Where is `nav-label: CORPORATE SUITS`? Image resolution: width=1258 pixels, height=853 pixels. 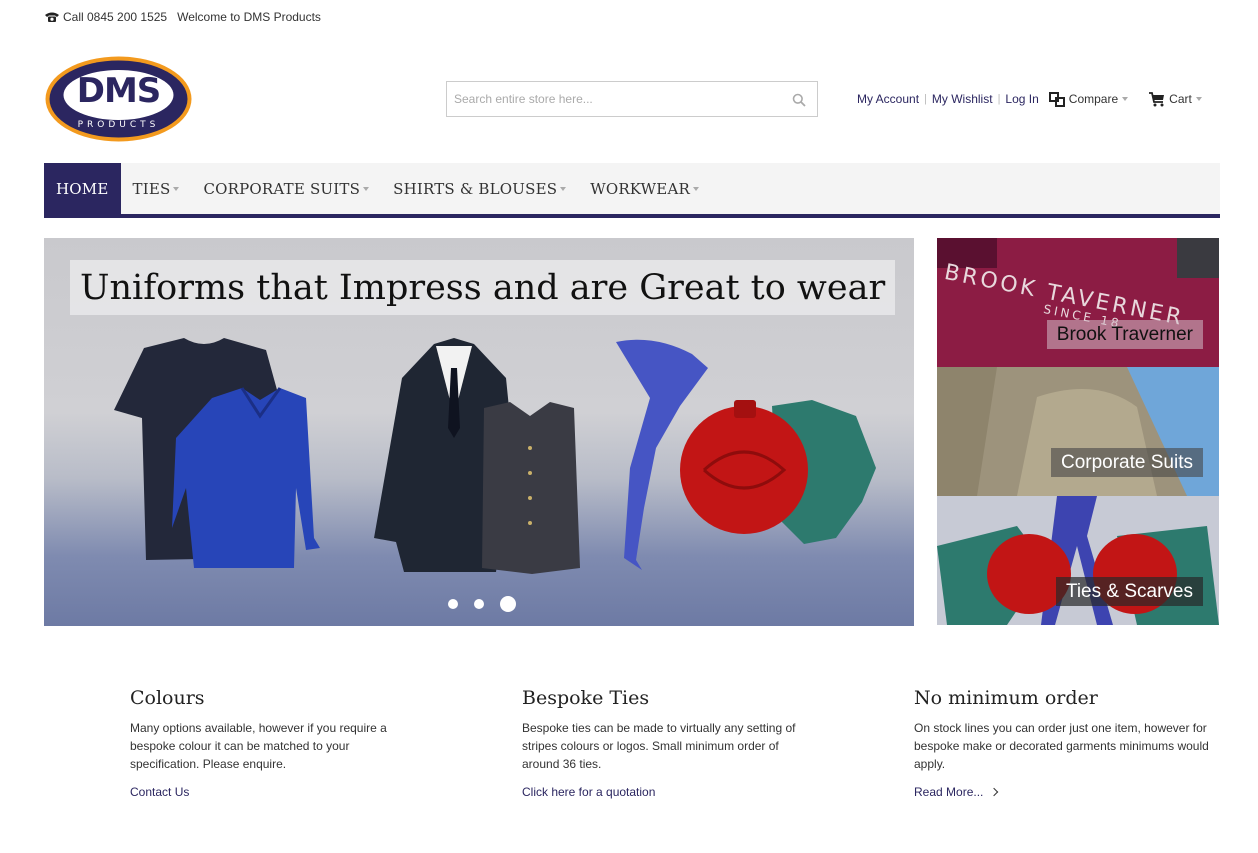
nav-label: CORPORATE SUITS is located at coordinates (282, 188).